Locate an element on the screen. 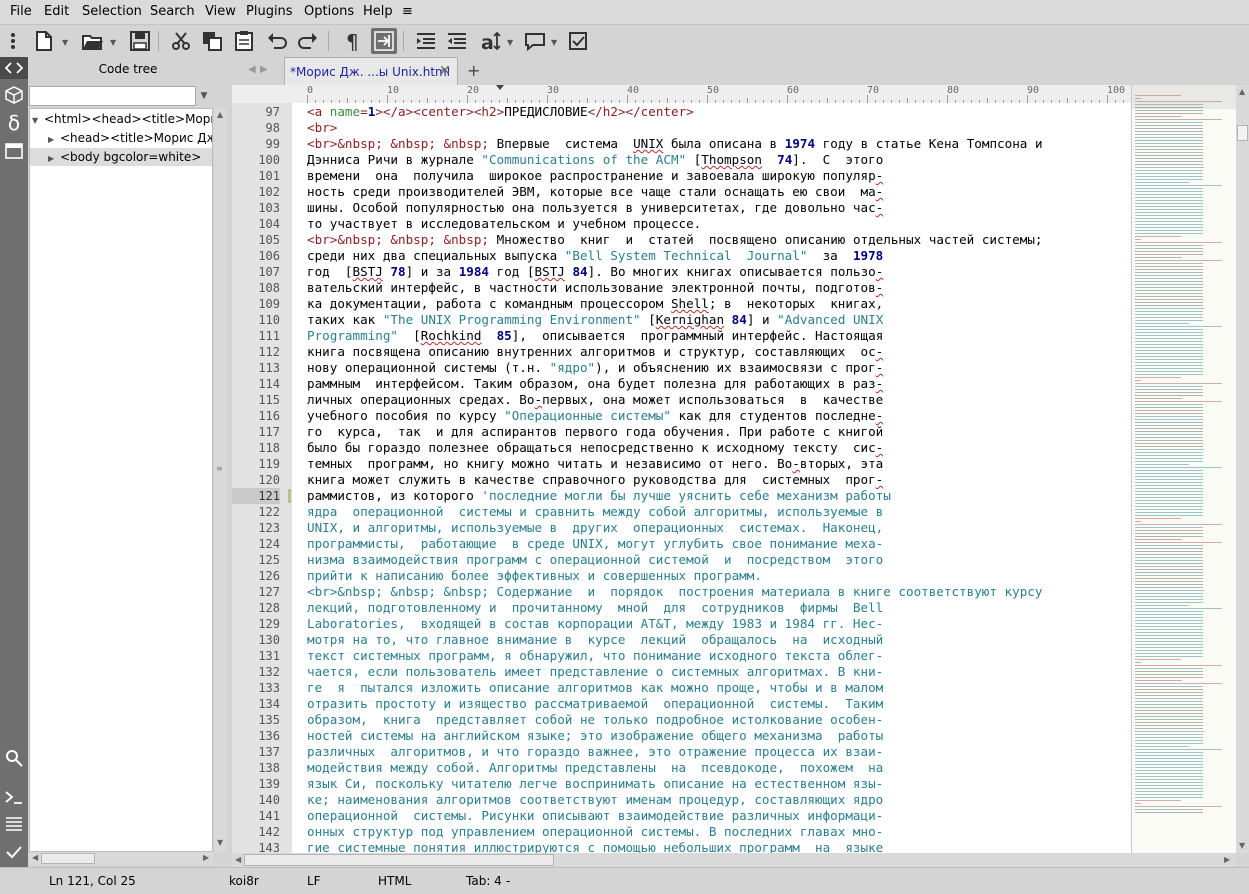  vertical-scroll-thumb is located at coordinates (1242, 133).